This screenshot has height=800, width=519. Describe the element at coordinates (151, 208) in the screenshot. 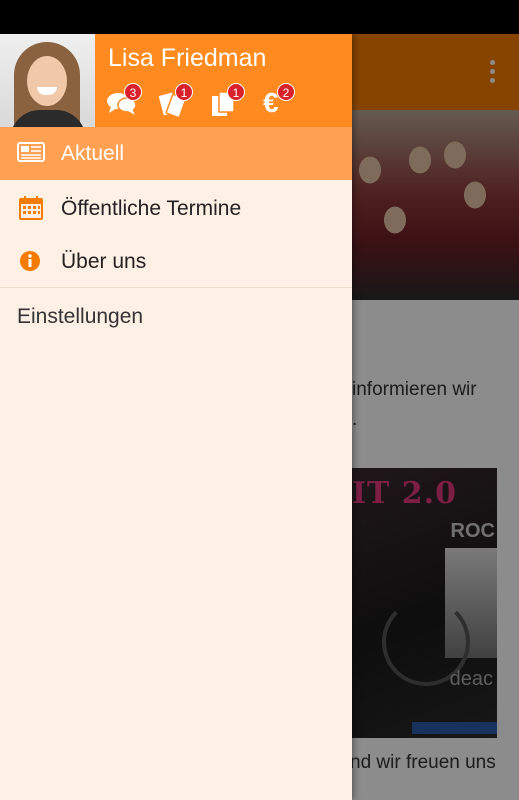

I see `nav-item-label: Öffentliche Termine` at that location.